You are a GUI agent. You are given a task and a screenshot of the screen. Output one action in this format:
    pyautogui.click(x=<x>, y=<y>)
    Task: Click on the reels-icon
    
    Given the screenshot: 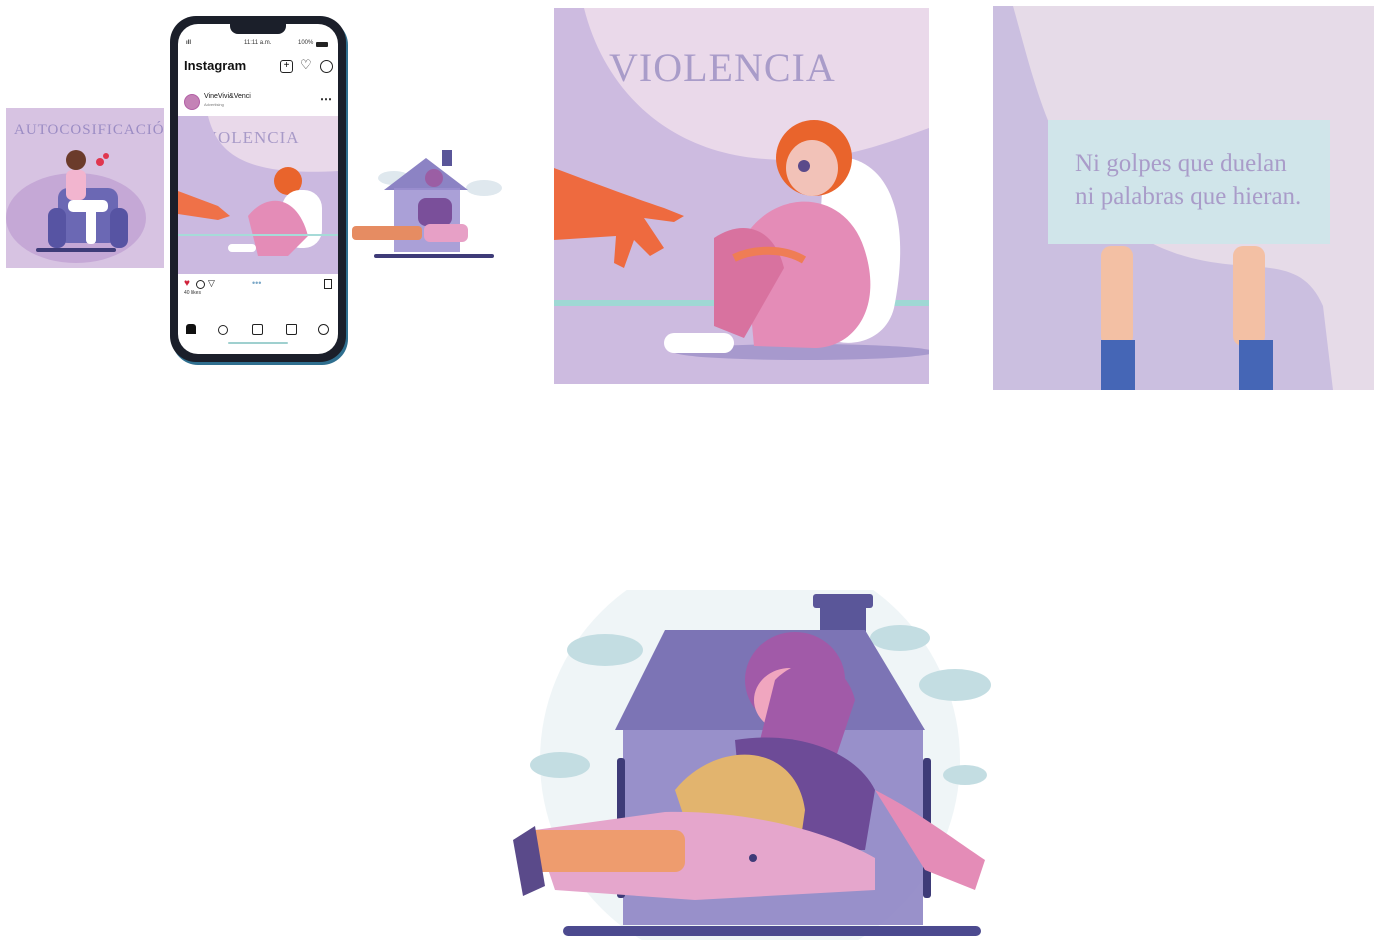 What is the action you would take?
    pyautogui.click(x=257, y=329)
    